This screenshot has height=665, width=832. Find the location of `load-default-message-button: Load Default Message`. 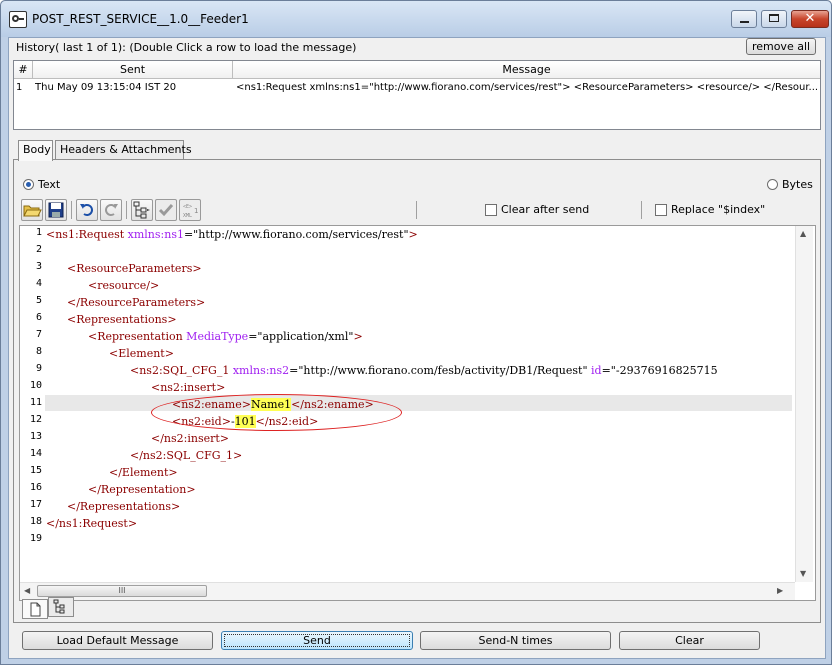

load-default-message-button: Load Default Message is located at coordinates (117, 640).